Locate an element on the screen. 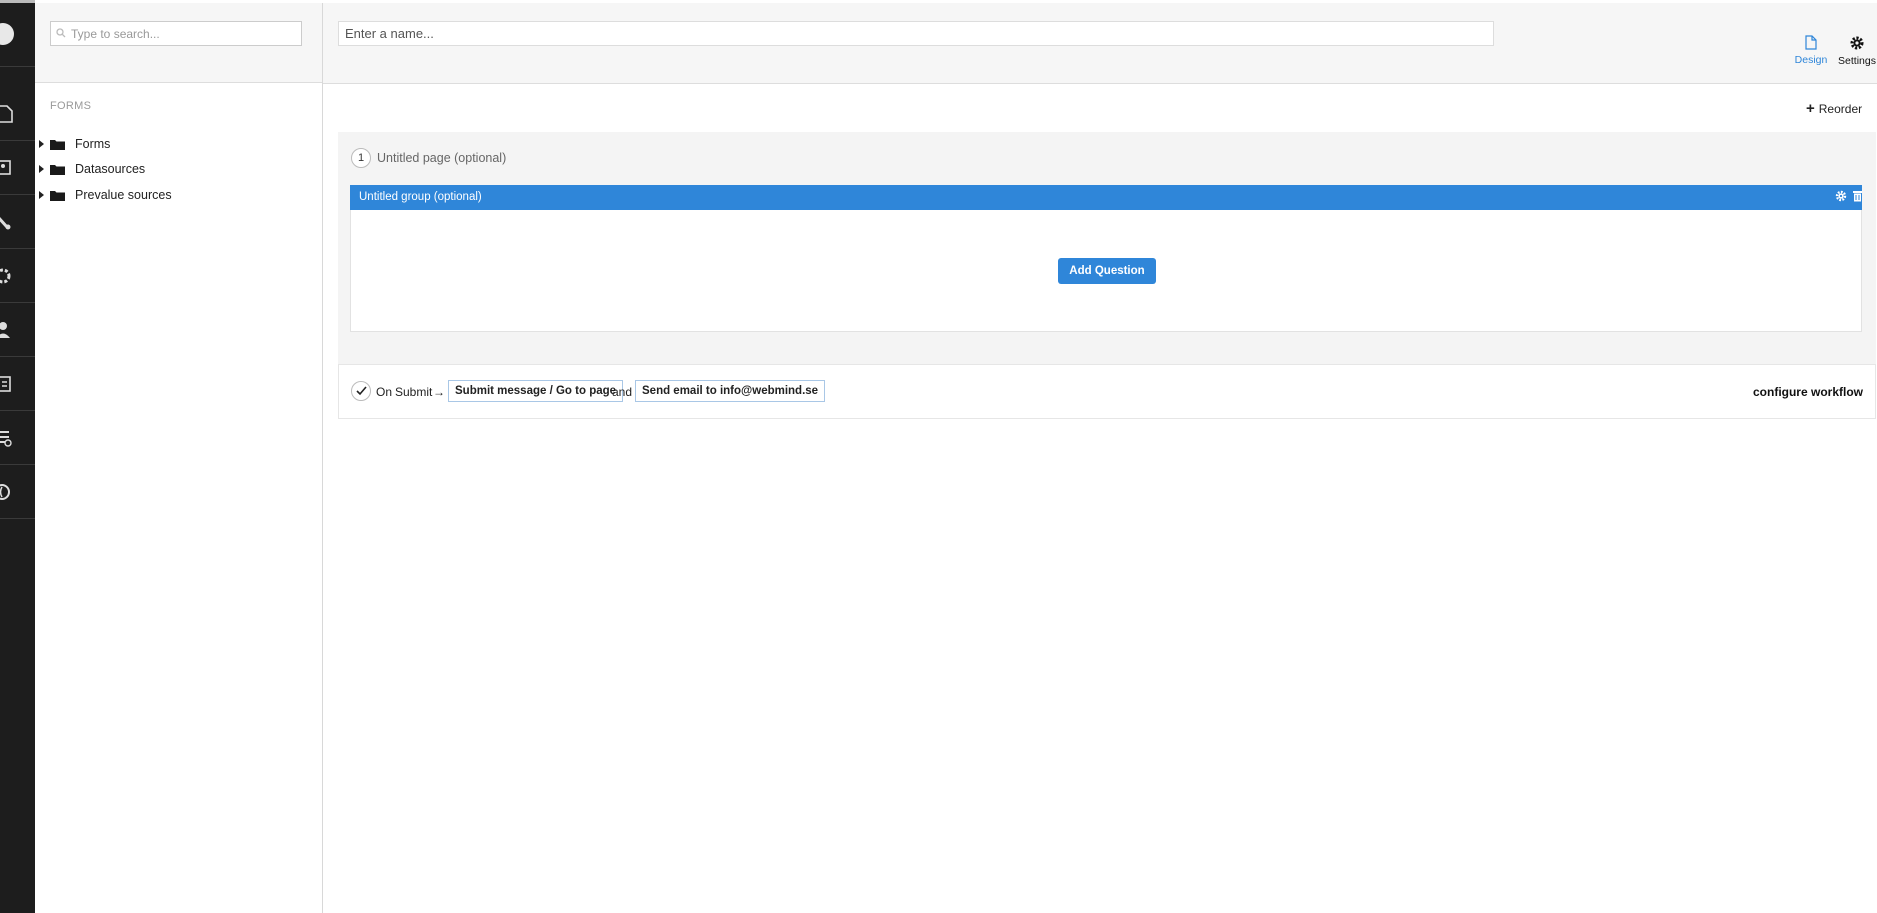 The image size is (1877, 913). rail-content is located at coordinates (17, 114).